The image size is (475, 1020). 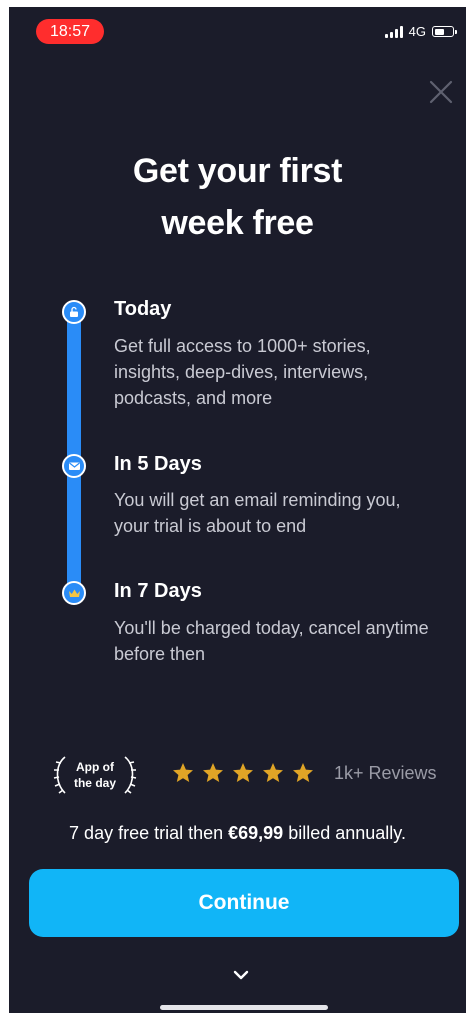 I want to click on star-rating, so click(x=243, y=773).